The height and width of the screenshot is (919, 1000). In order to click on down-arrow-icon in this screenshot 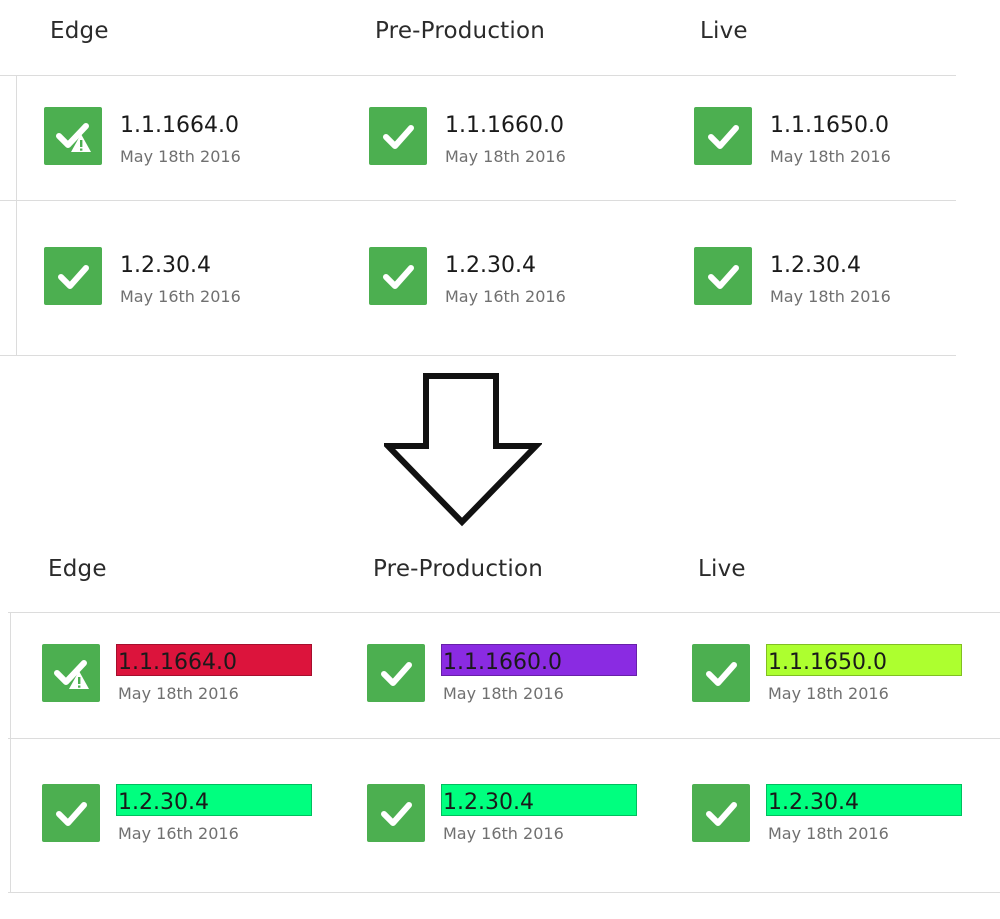, I will do `click(463, 450)`.